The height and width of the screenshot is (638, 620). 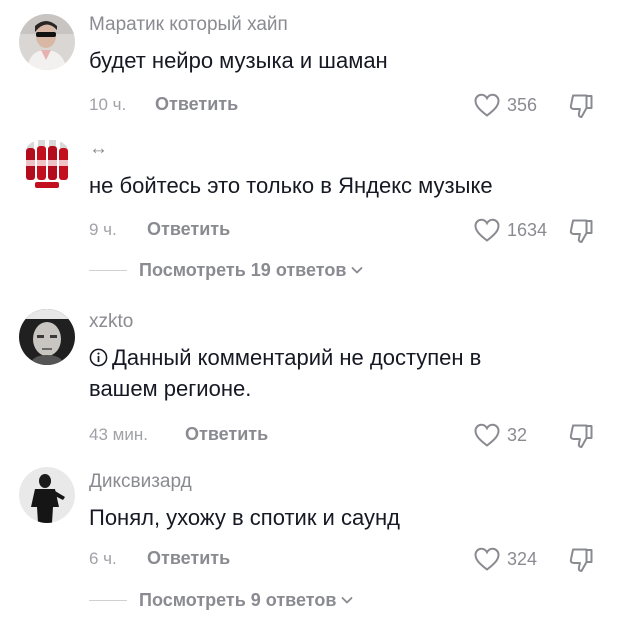 What do you see at coordinates (505, 559) in the screenshot?
I see `like-button: 324` at bounding box center [505, 559].